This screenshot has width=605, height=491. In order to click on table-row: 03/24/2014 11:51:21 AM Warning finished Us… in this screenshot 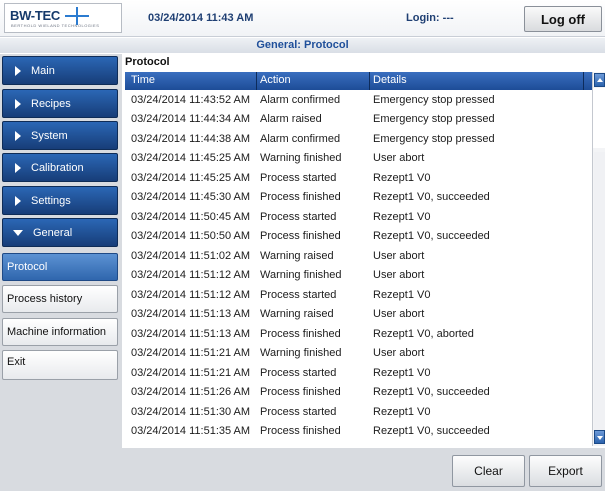, I will do `click(358, 354)`.